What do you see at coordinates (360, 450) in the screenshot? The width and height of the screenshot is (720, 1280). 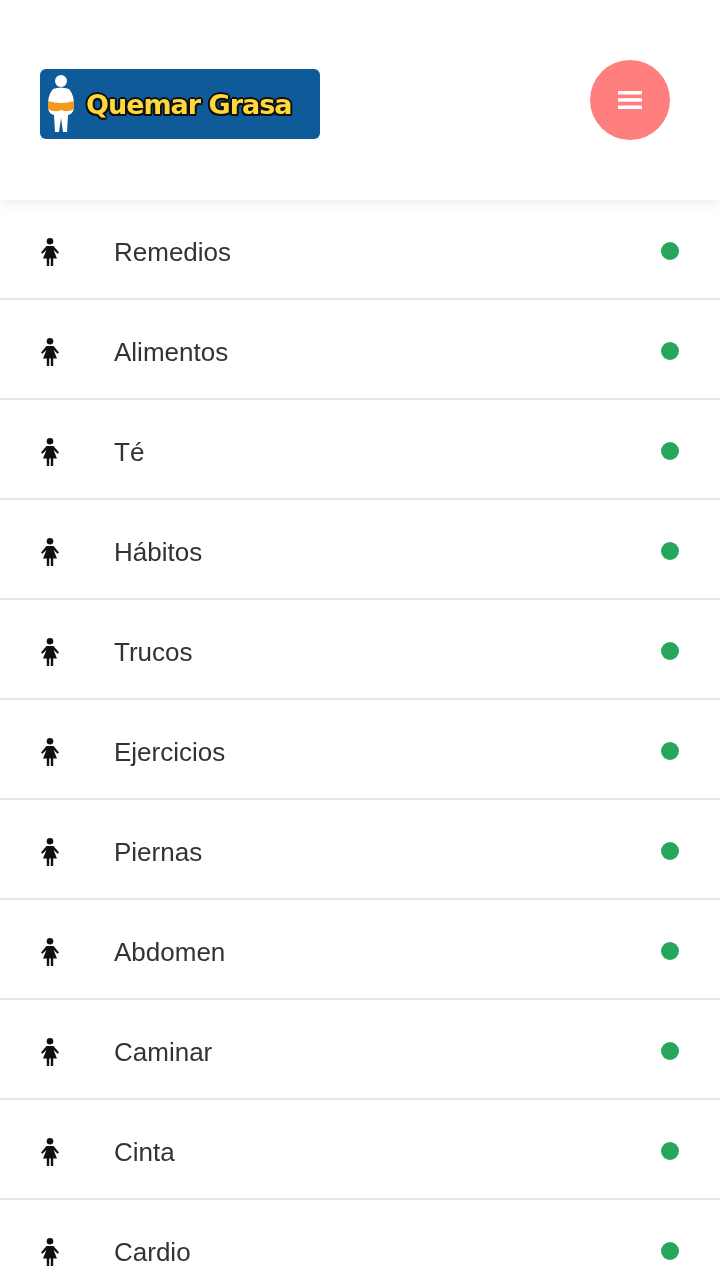 I see `menu-item: Té` at bounding box center [360, 450].